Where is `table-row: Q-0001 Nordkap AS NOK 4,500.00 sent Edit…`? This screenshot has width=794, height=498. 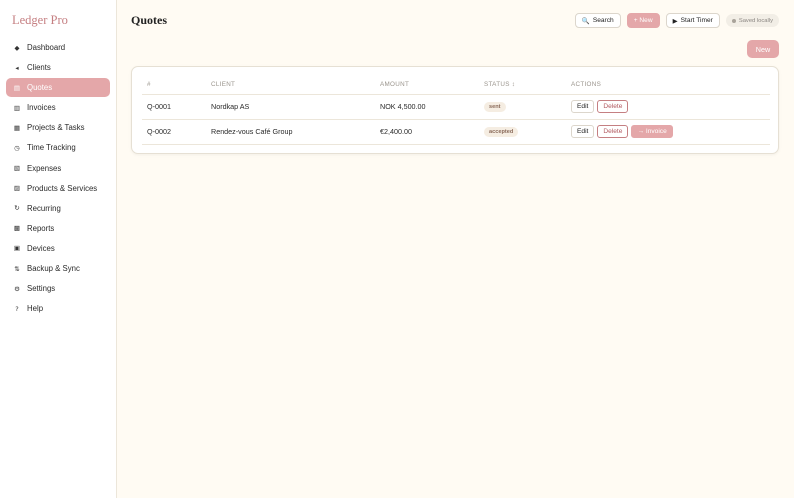 table-row: Q-0001 Nordkap AS NOK 4,500.00 sent Edit… is located at coordinates (456, 107).